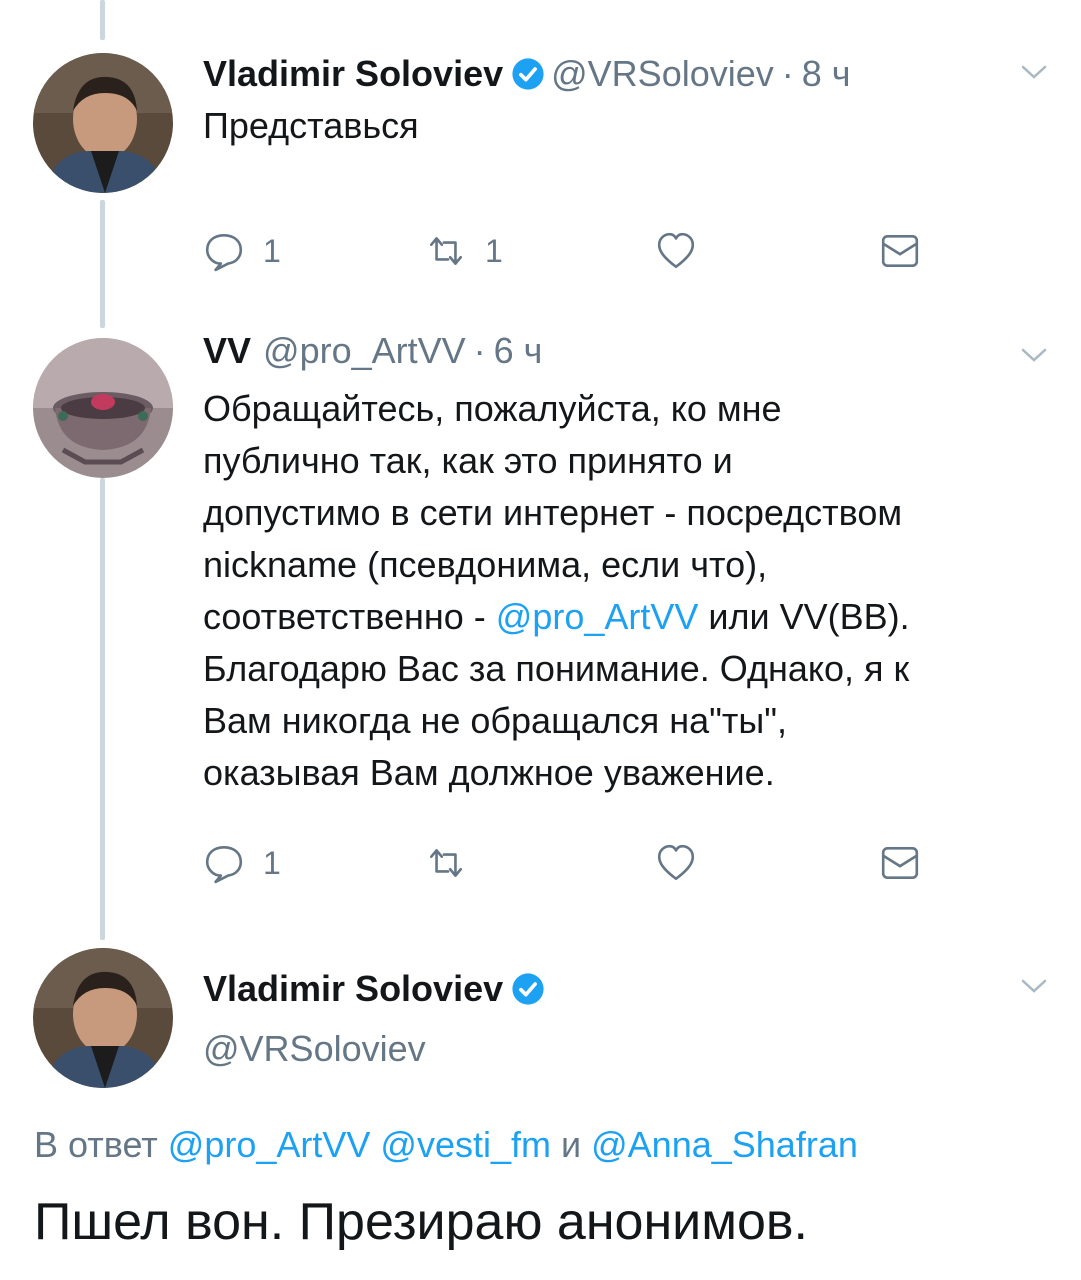 The height and width of the screenshot is (1280, 1081). Describe the element at coordinates (573, 863) in the screenshot. I see `tweet2-actions: 1` at that location.